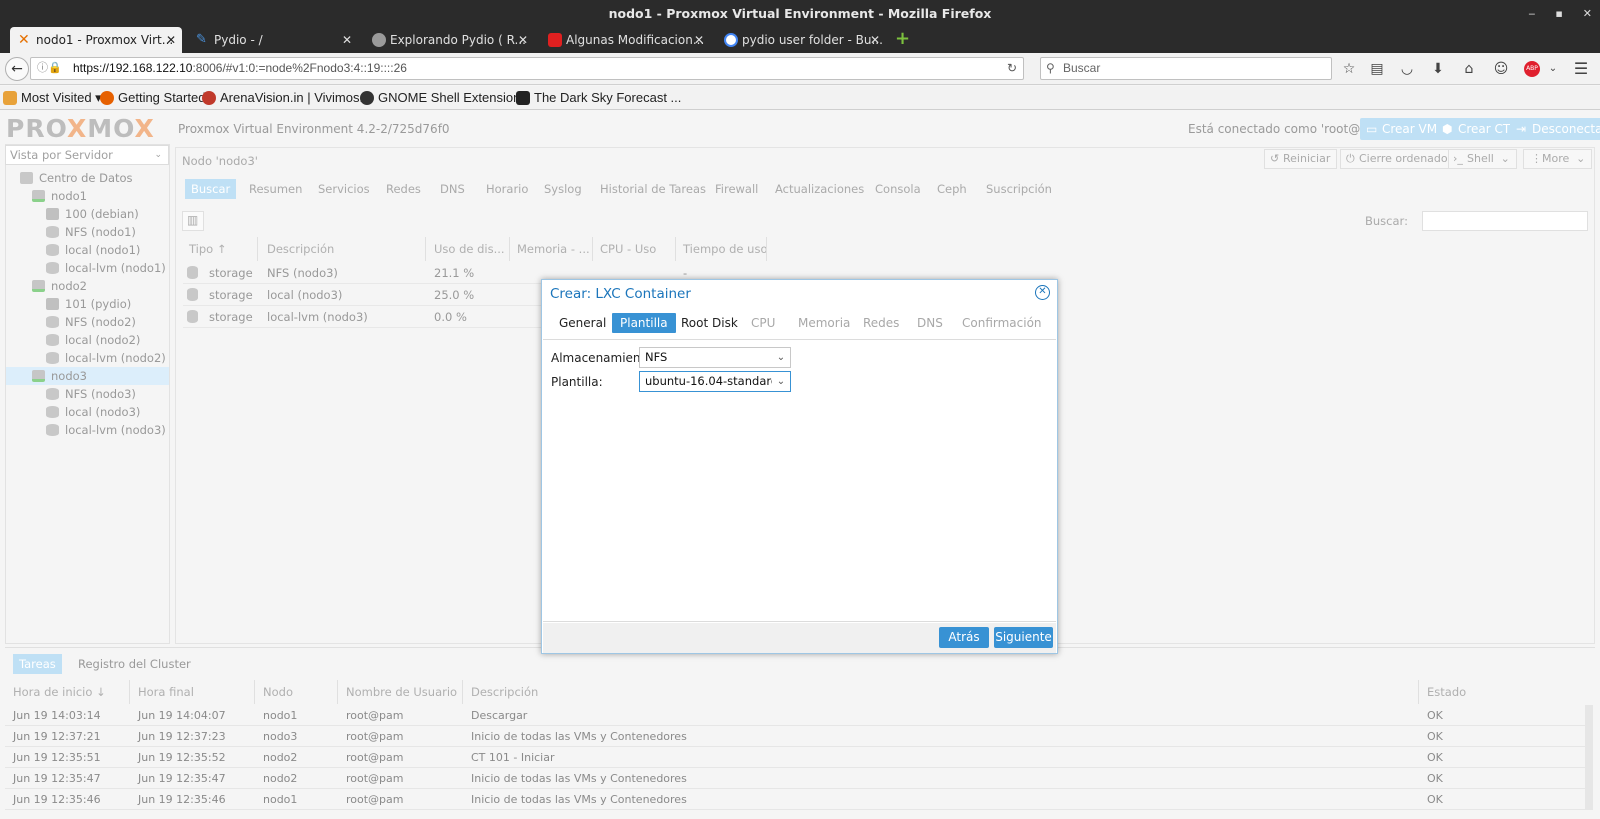 This screenshot has height=819, width=1600. Describe the element at coordinates (59, 286) in the screenshot. I see `tree-item-node: nodo2` at that location.